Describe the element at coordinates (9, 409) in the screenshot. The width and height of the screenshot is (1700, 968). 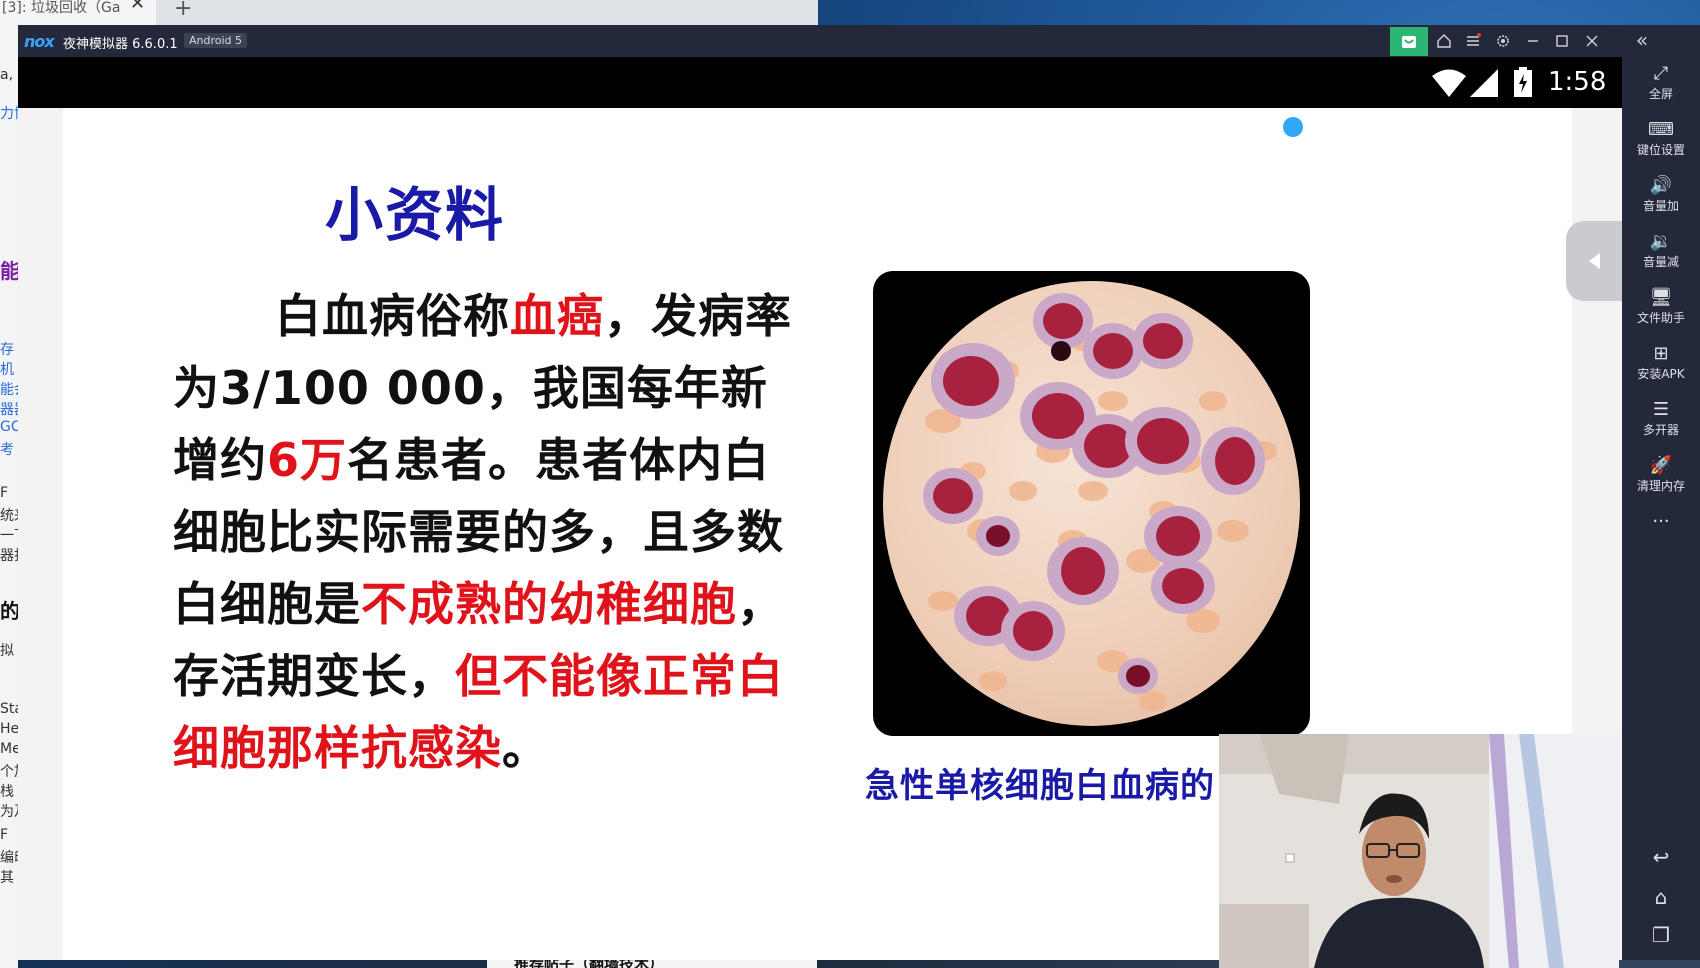
I see `strip-link: 器器` at that location.